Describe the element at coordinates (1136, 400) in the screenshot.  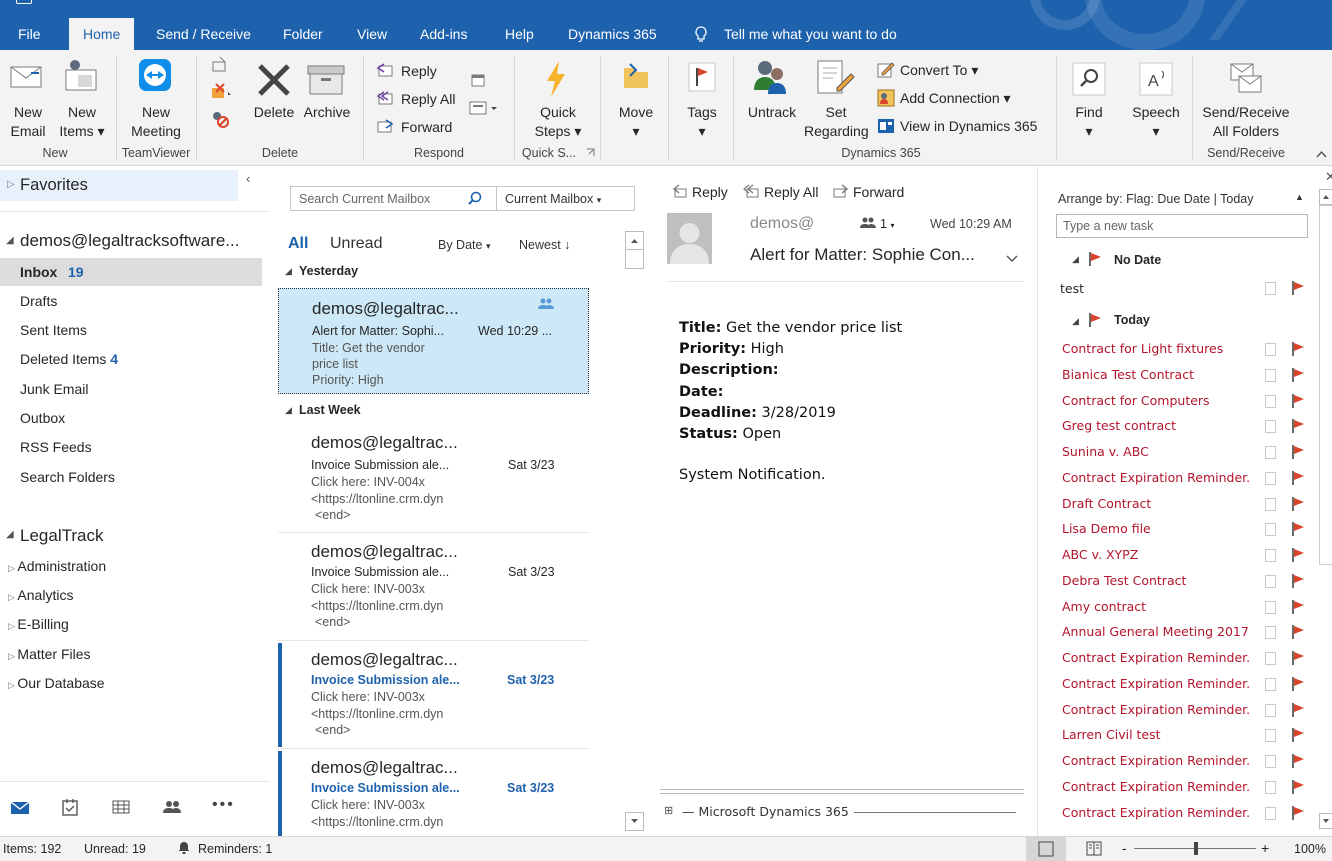
I see `task-item: Contract for Computers` at that location.